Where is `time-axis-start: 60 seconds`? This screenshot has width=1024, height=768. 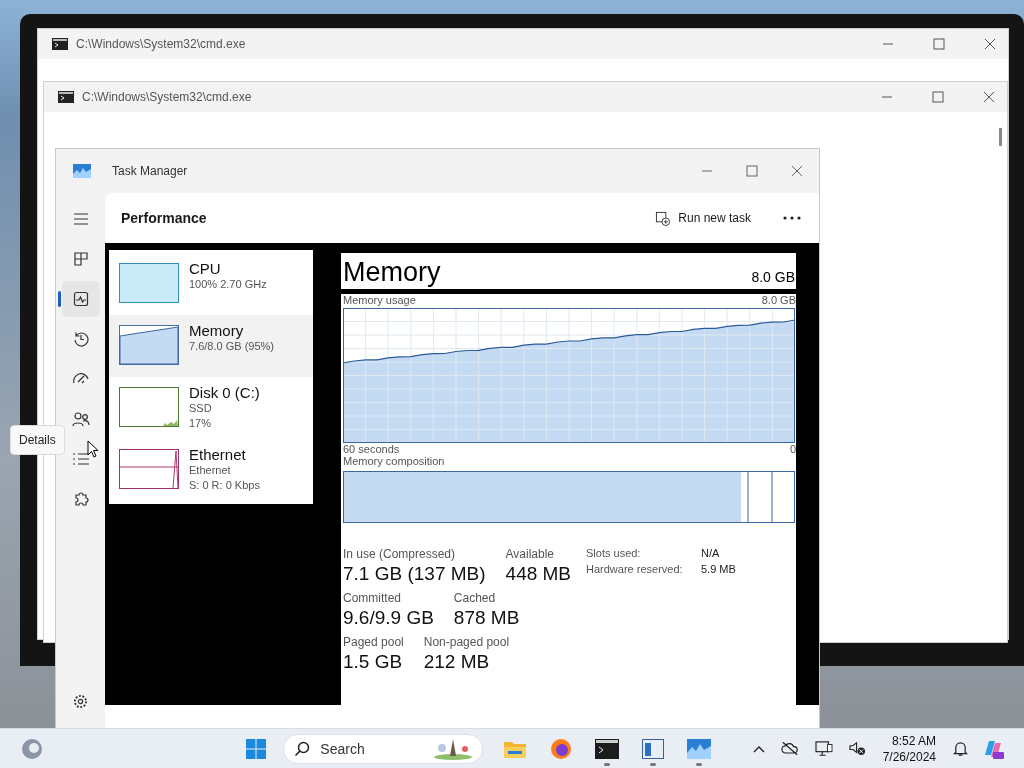
time-axis-start: 60 seconds is located at coordinates (371, 449).